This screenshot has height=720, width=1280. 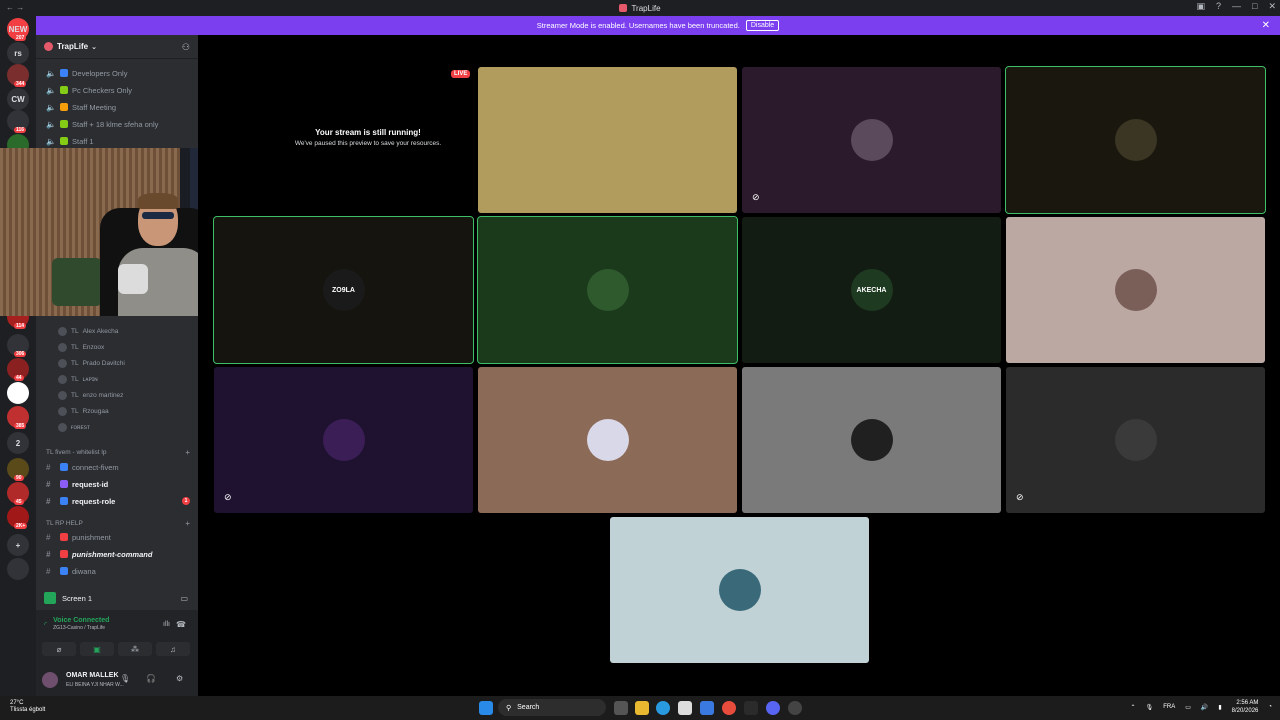 What do you see at coordinates (621, 708) in the screenshot?
I see `task-view-icon` at bounding box center [621, 708].